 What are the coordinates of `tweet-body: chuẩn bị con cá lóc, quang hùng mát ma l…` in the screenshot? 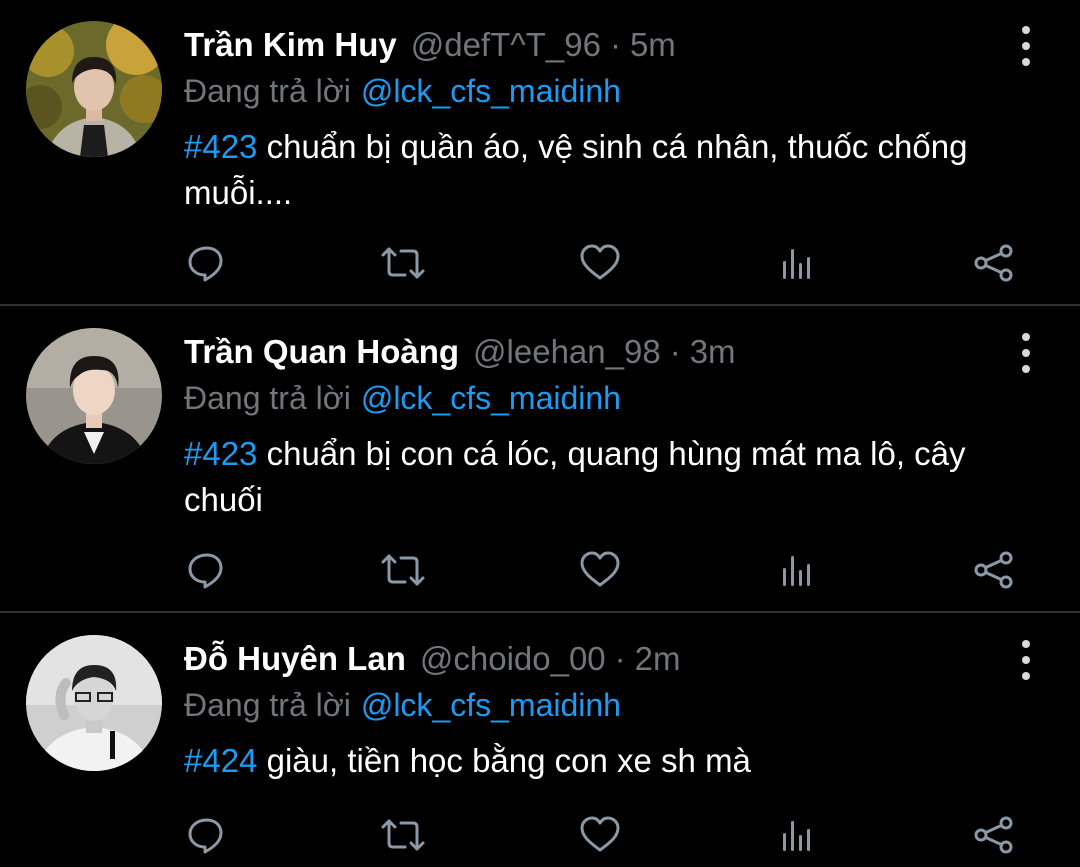 It's located at (575, 476).